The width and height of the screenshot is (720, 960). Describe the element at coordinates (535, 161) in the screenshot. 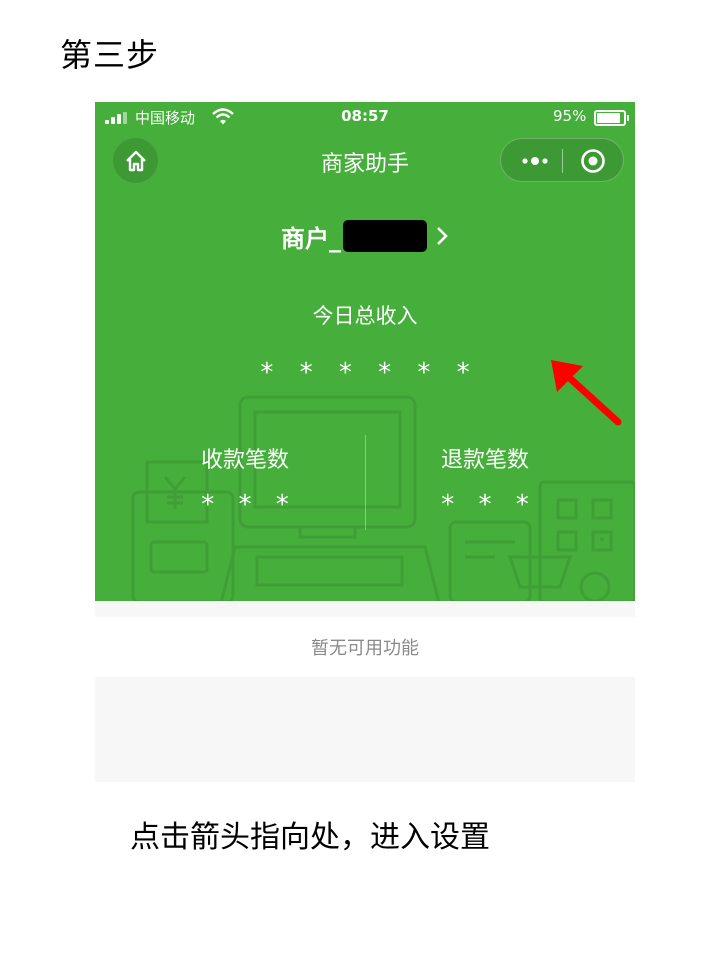

I see `more-dots-icon` at that location.